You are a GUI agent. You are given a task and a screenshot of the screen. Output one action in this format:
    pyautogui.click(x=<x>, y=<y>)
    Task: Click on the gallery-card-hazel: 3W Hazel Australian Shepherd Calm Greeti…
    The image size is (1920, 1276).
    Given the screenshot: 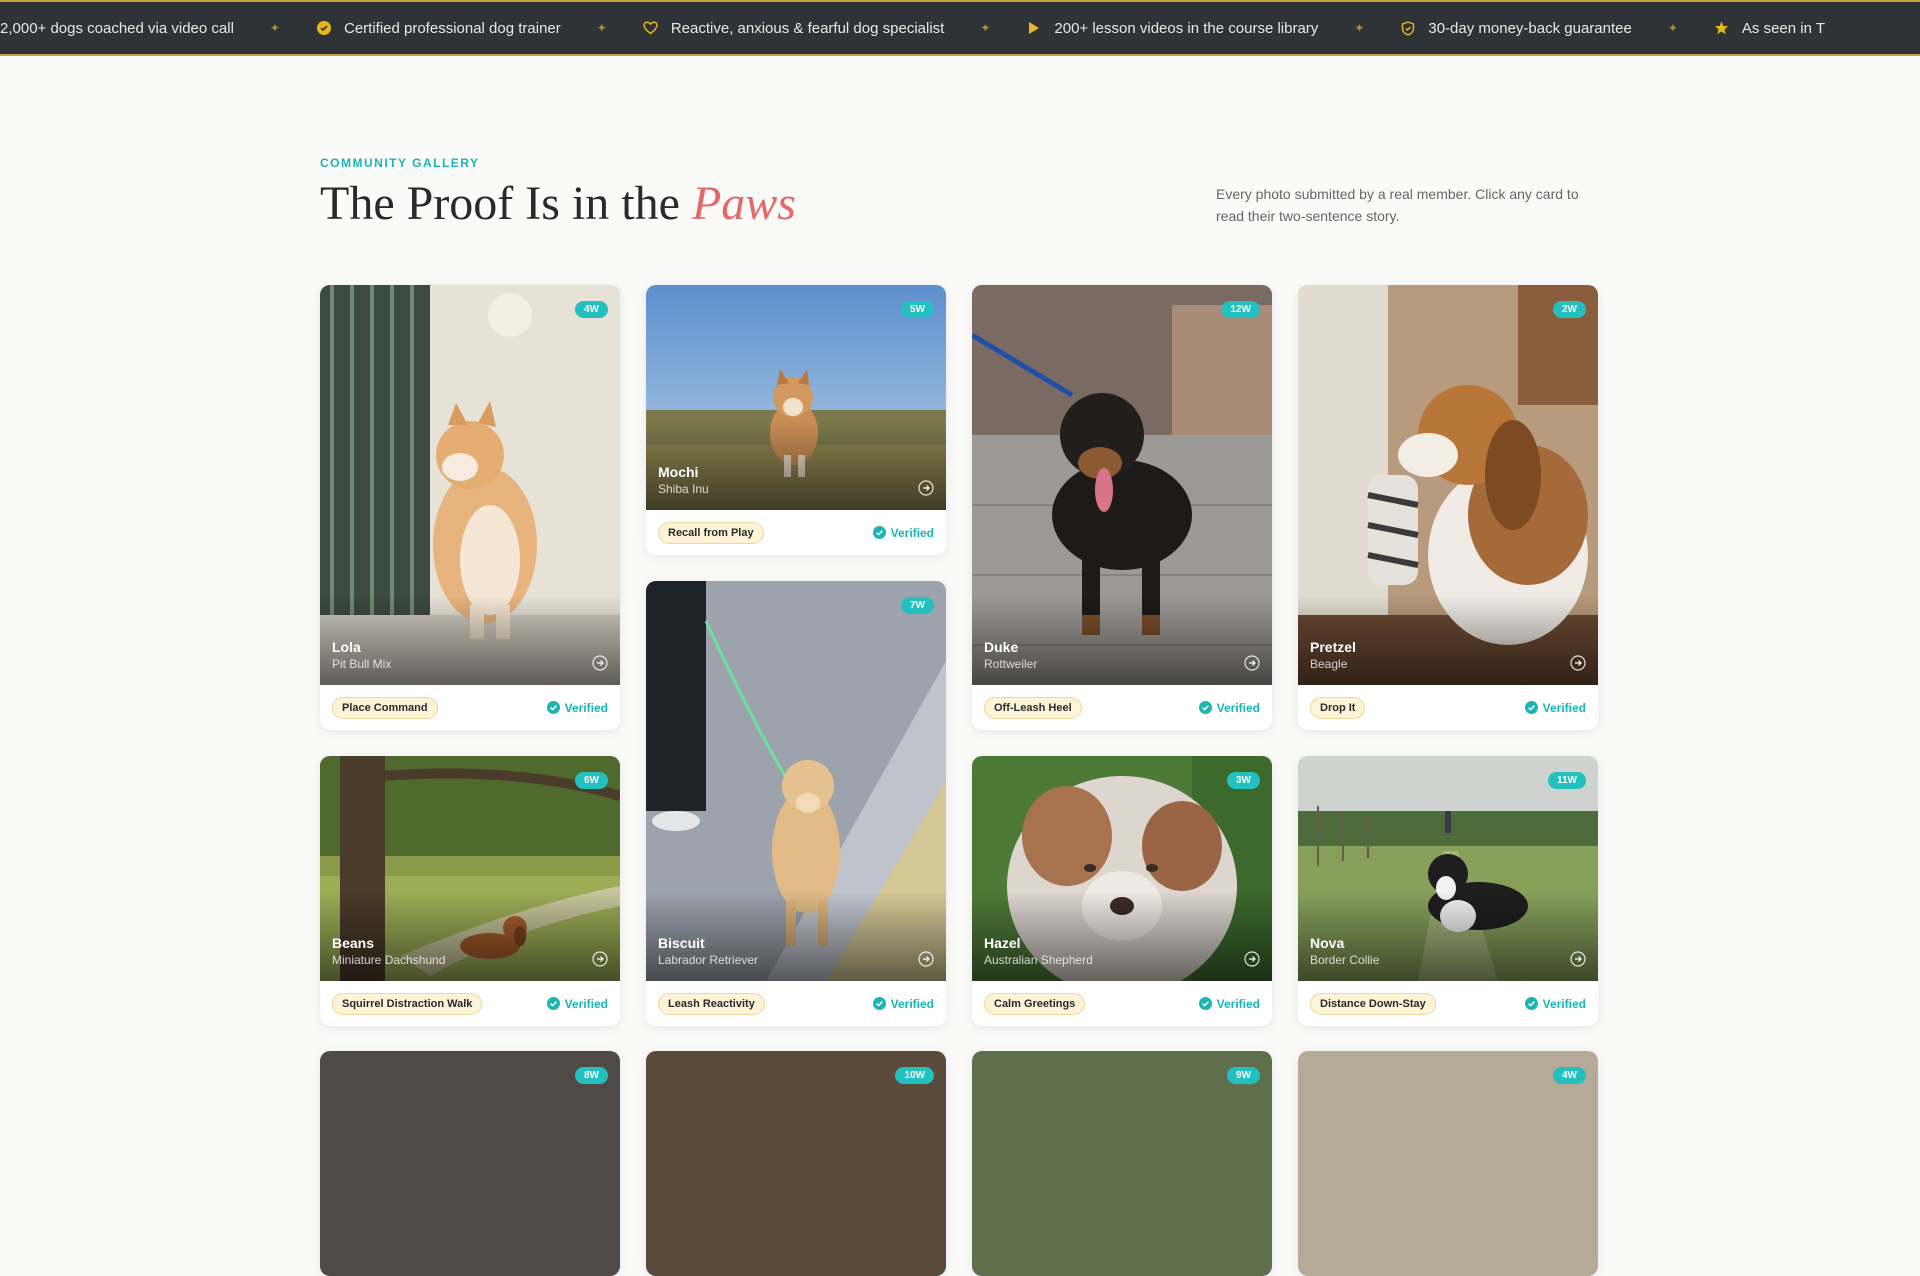 What is the action you would take?
    pyautogui.click(x=1122, y=891)
    